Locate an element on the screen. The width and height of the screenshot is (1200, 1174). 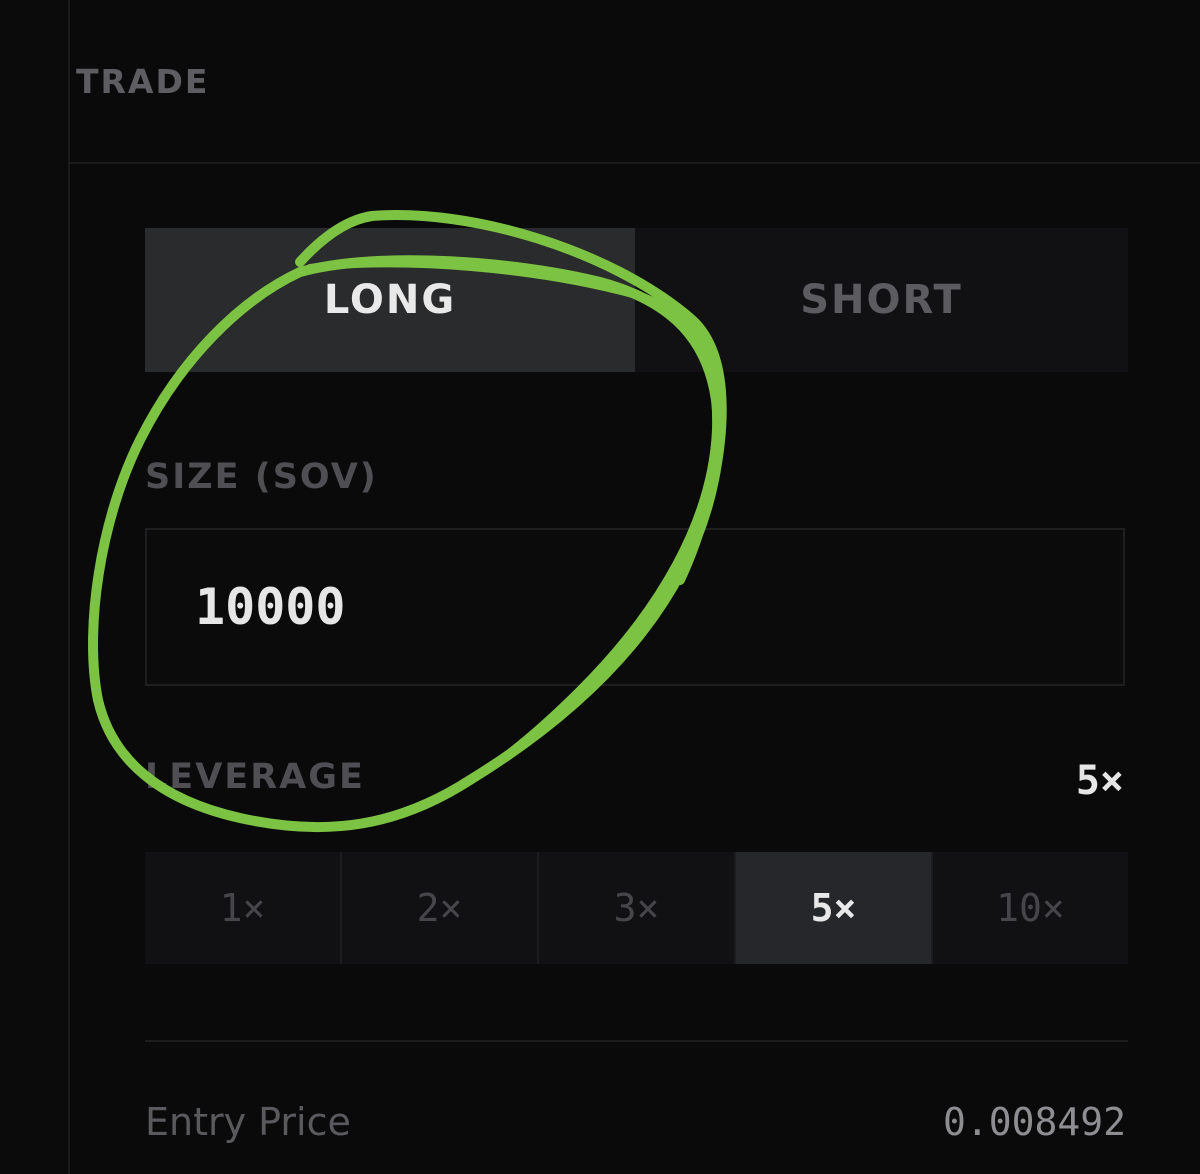
divider is located at coordinates (636, 1041).